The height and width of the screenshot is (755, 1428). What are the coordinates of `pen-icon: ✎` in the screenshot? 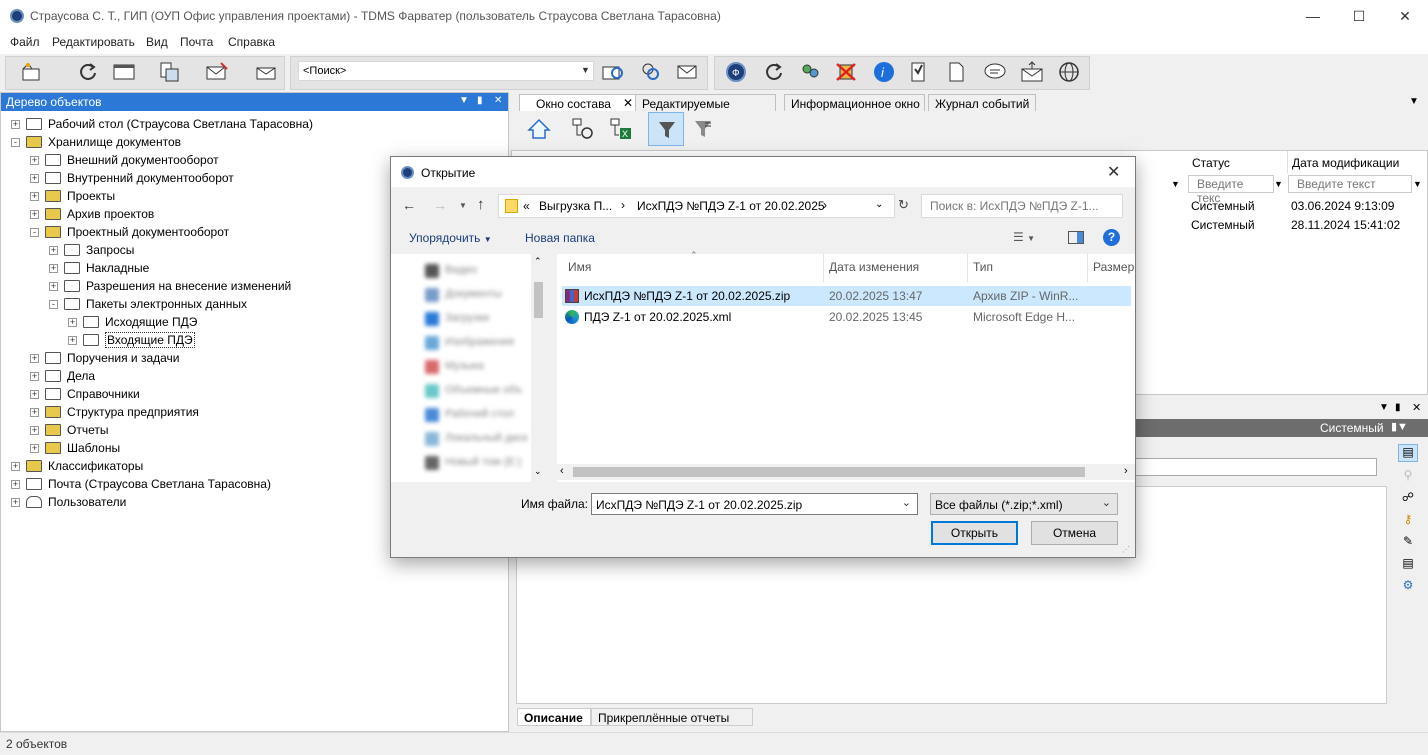 It's located at (1408, 543).